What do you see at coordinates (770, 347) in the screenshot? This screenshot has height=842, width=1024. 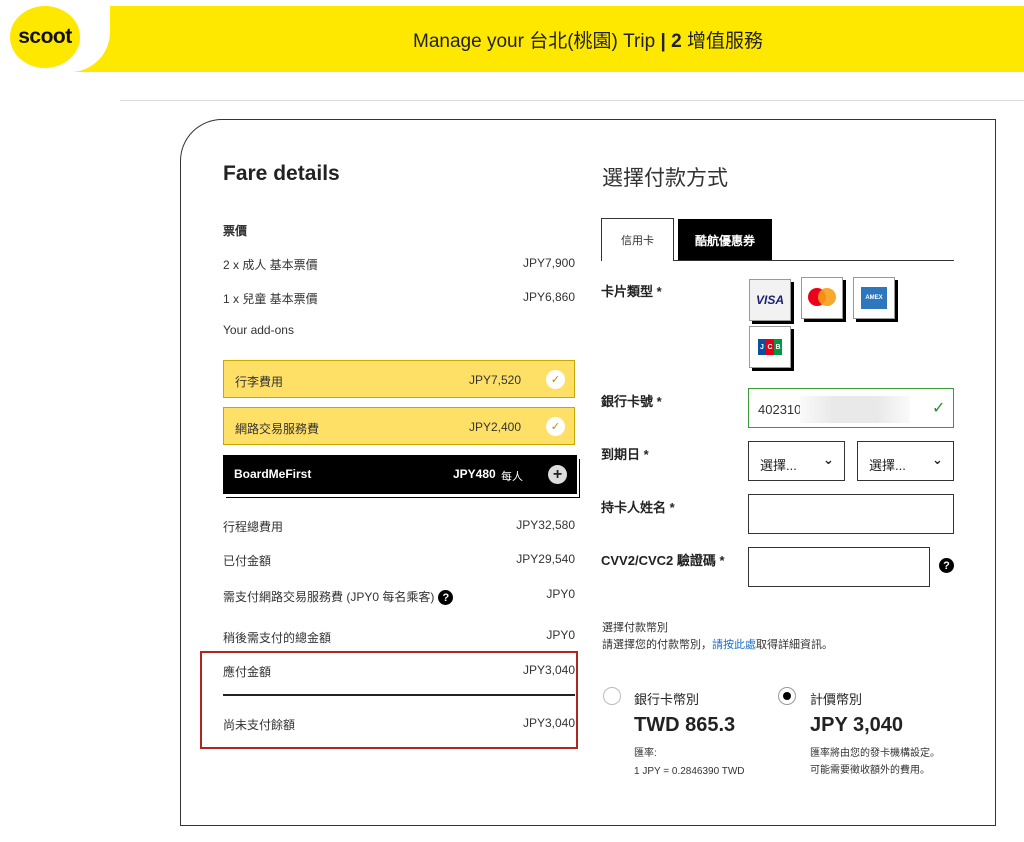 I see `jcb-icon: JCB` at bounding box center [770, 347].